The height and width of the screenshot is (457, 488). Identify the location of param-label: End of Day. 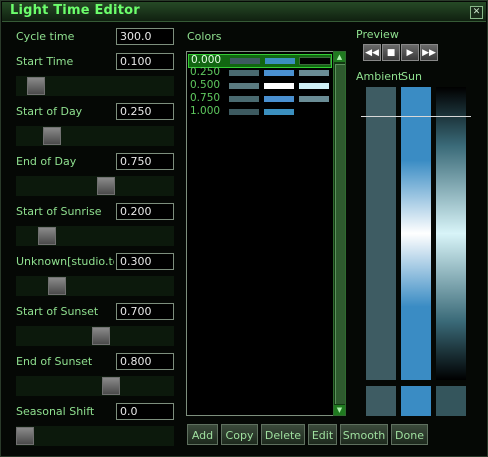
(46, 161).